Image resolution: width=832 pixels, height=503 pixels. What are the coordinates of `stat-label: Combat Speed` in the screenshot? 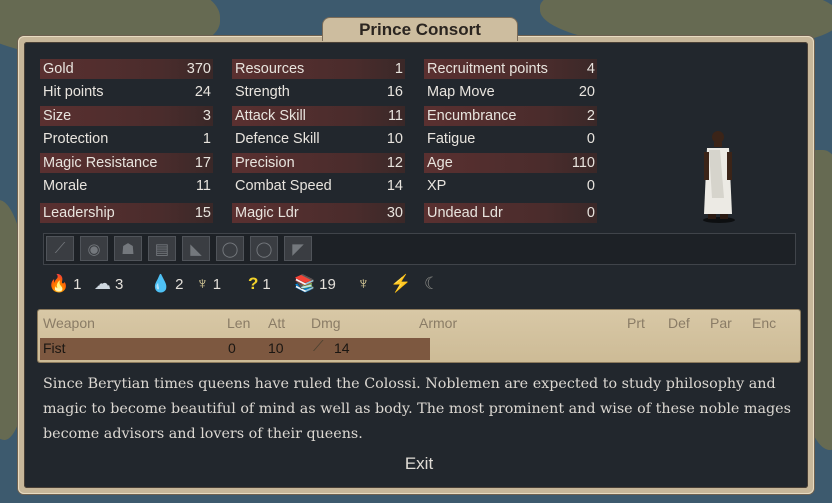 It's located at (283, 186).